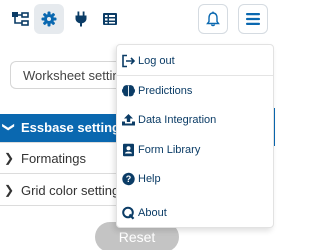  Describe the element at coordinates (9, 127) in the screenshot. I see `chevron-down-icon: ❯` at that location.